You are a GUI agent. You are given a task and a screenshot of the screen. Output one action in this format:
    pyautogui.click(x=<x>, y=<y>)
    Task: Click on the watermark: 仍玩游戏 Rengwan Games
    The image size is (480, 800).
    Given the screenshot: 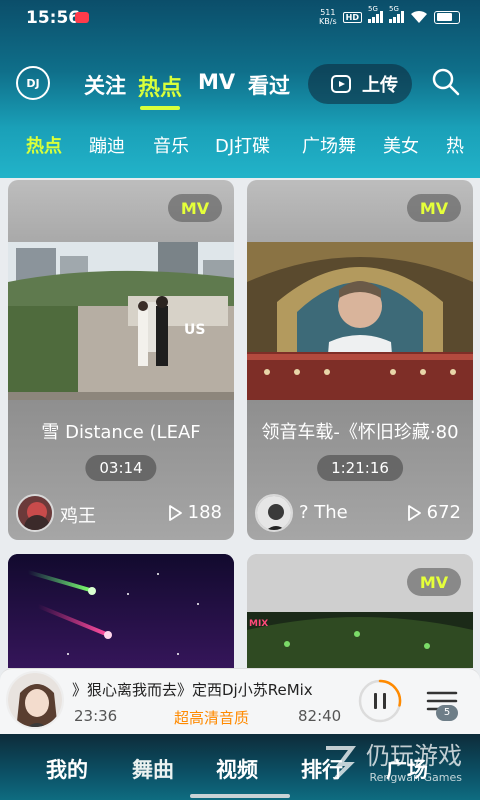 What is the action you would take?
    pyautogui.click(x=394, y=760)
    